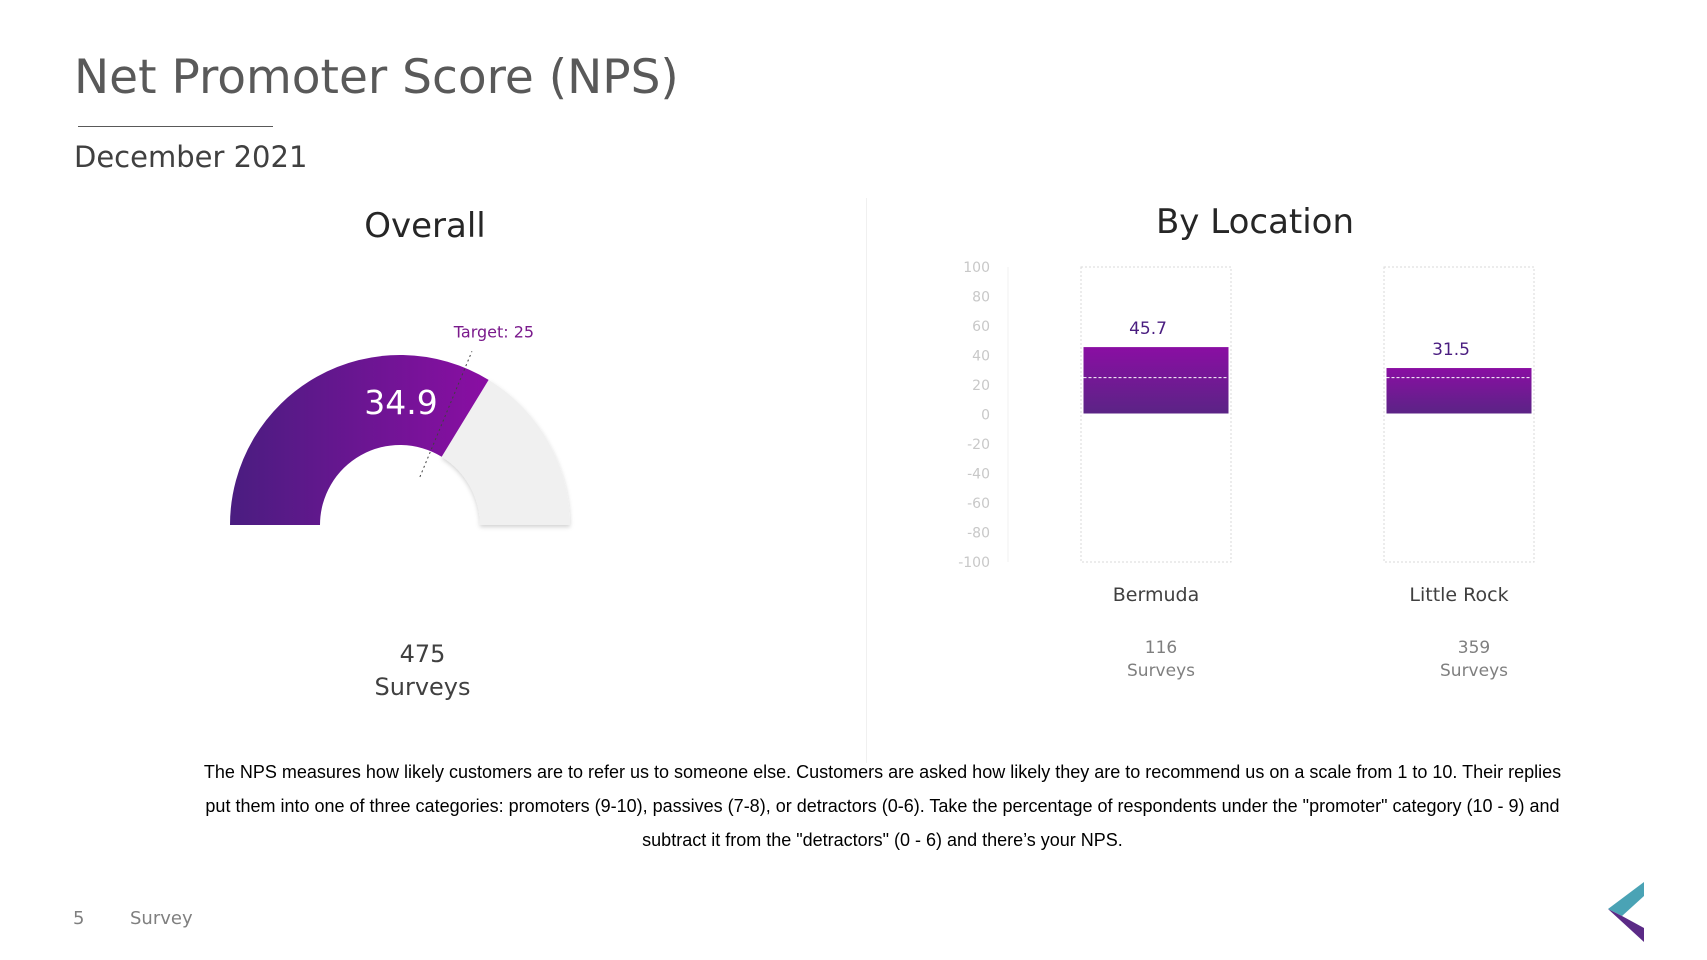 The width and height of the screenshot is (1707, 960). What do you see at coordinates (974, 563) in the screenshot?
I see `y-tick-label: -100` at bounding box center [974, 563].